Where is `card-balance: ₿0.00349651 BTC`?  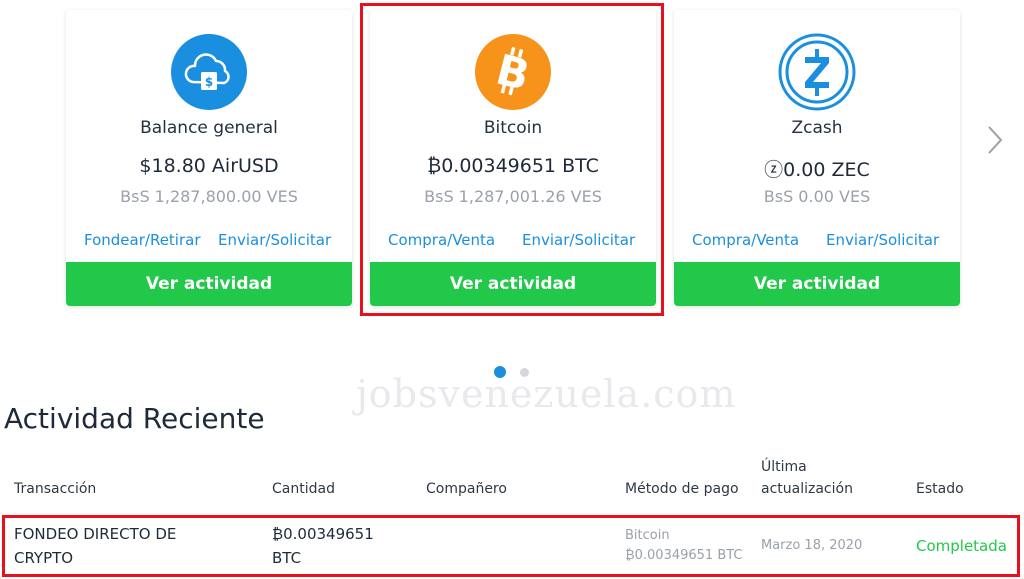 card-balance: ₿0.00349651 BTC is located at coordinates (513, 166).